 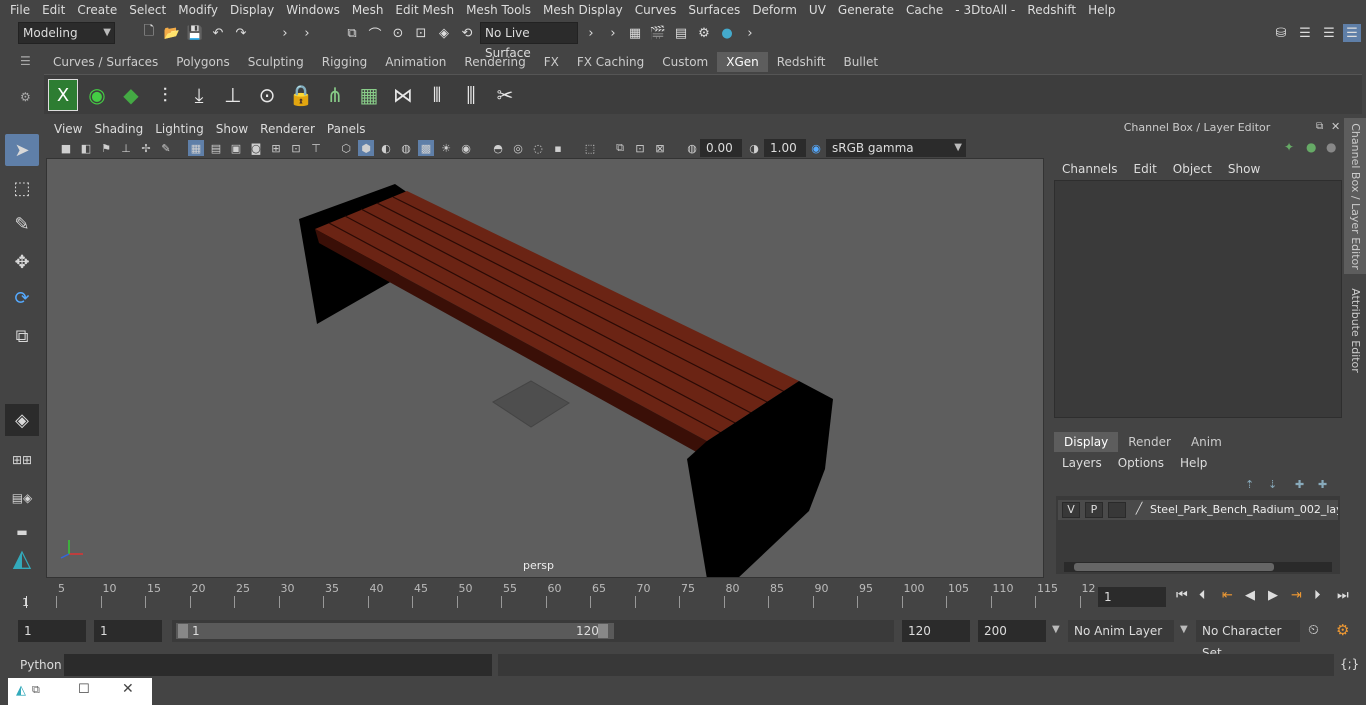 I want to click on tab-render: Render, so click(x=1149, y=442).